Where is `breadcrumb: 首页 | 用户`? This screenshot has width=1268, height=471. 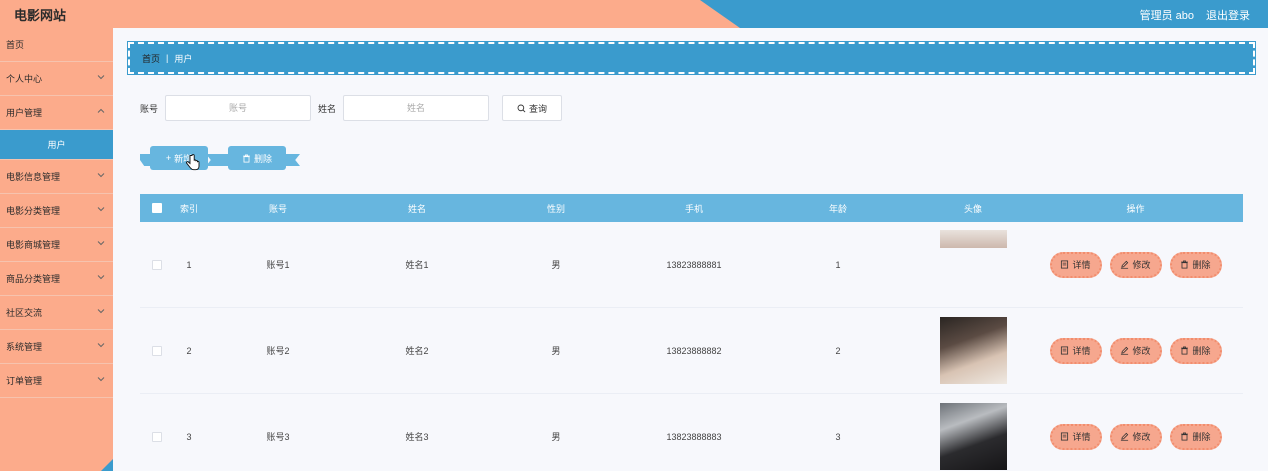
breadcrumb: 首页 | 用户 is located at coordinates (691, 58).